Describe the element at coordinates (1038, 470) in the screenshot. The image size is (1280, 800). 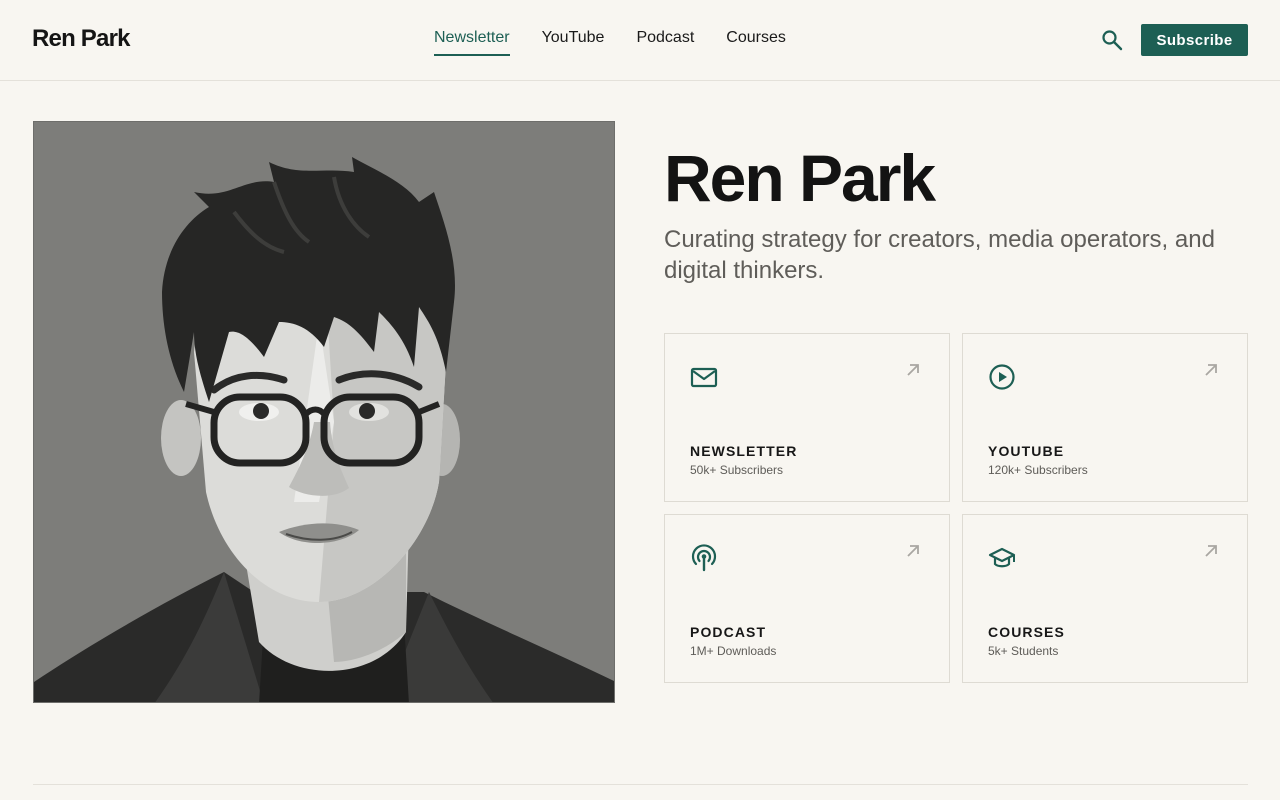
I see `card-meta: 120k+ Subscribers` at that location.